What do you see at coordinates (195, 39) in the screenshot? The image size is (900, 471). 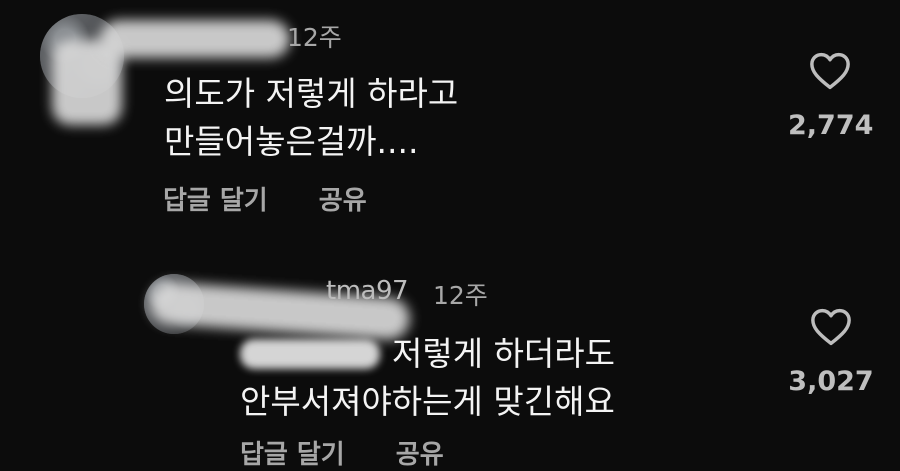 I see `username-redaction` at bounding box center [195, 39].